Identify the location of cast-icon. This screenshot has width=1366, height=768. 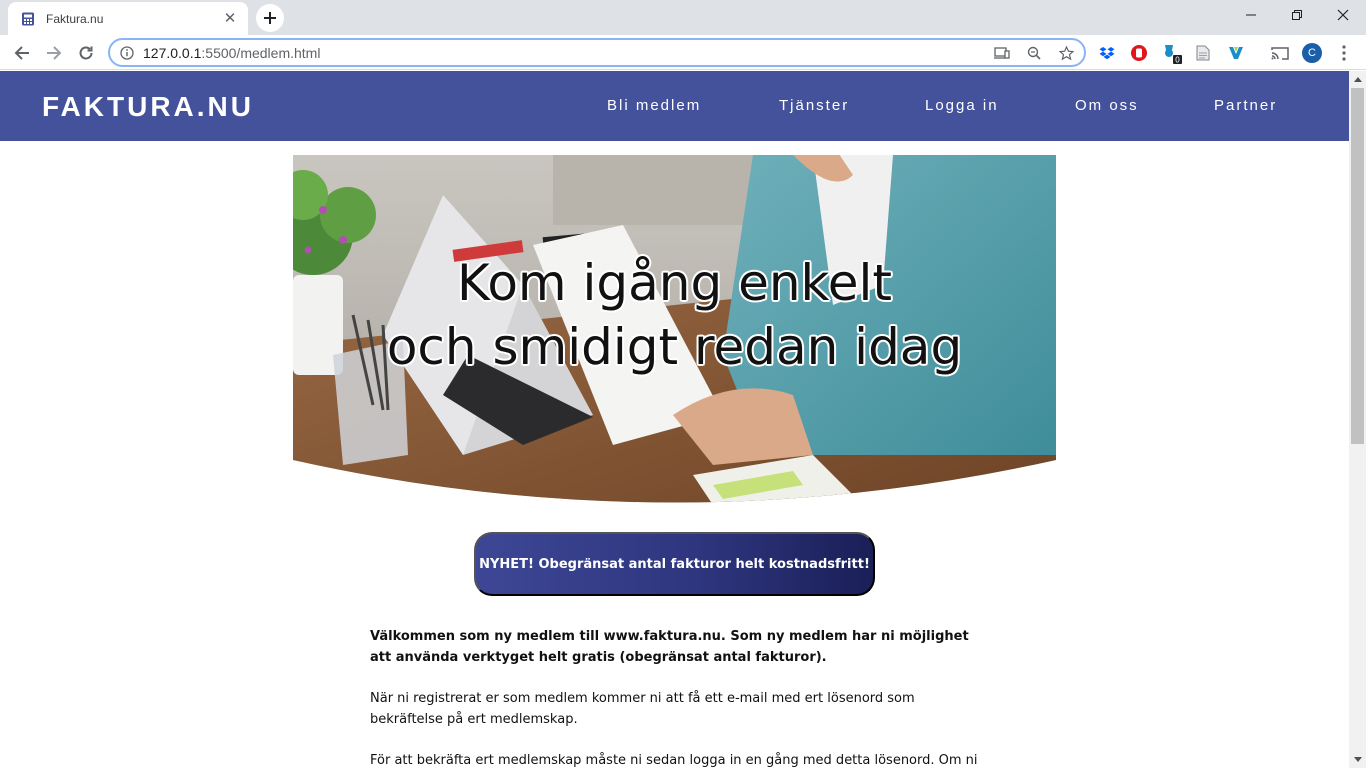
(1280, 53).